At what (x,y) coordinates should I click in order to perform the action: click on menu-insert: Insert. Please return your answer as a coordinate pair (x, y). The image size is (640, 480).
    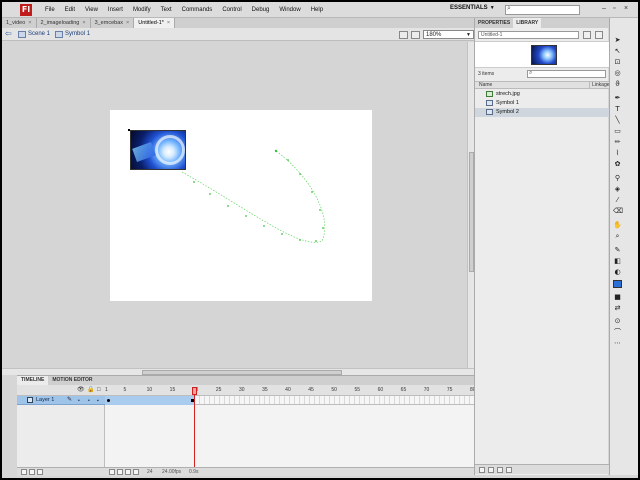
    Looking at the image, I should click on (115, 10).